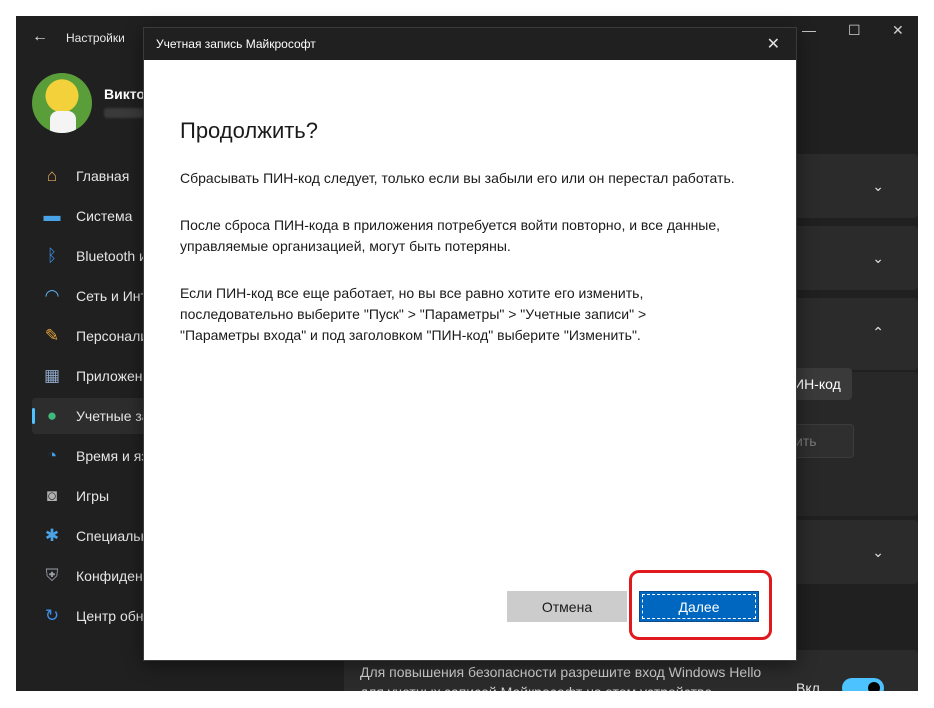 Image resolution: width=934 pixels, height=708 pixels. Describe the element at coordinates (112, 536) in the screenshot. I see `sidebar-item-label: Специальн` at that location.